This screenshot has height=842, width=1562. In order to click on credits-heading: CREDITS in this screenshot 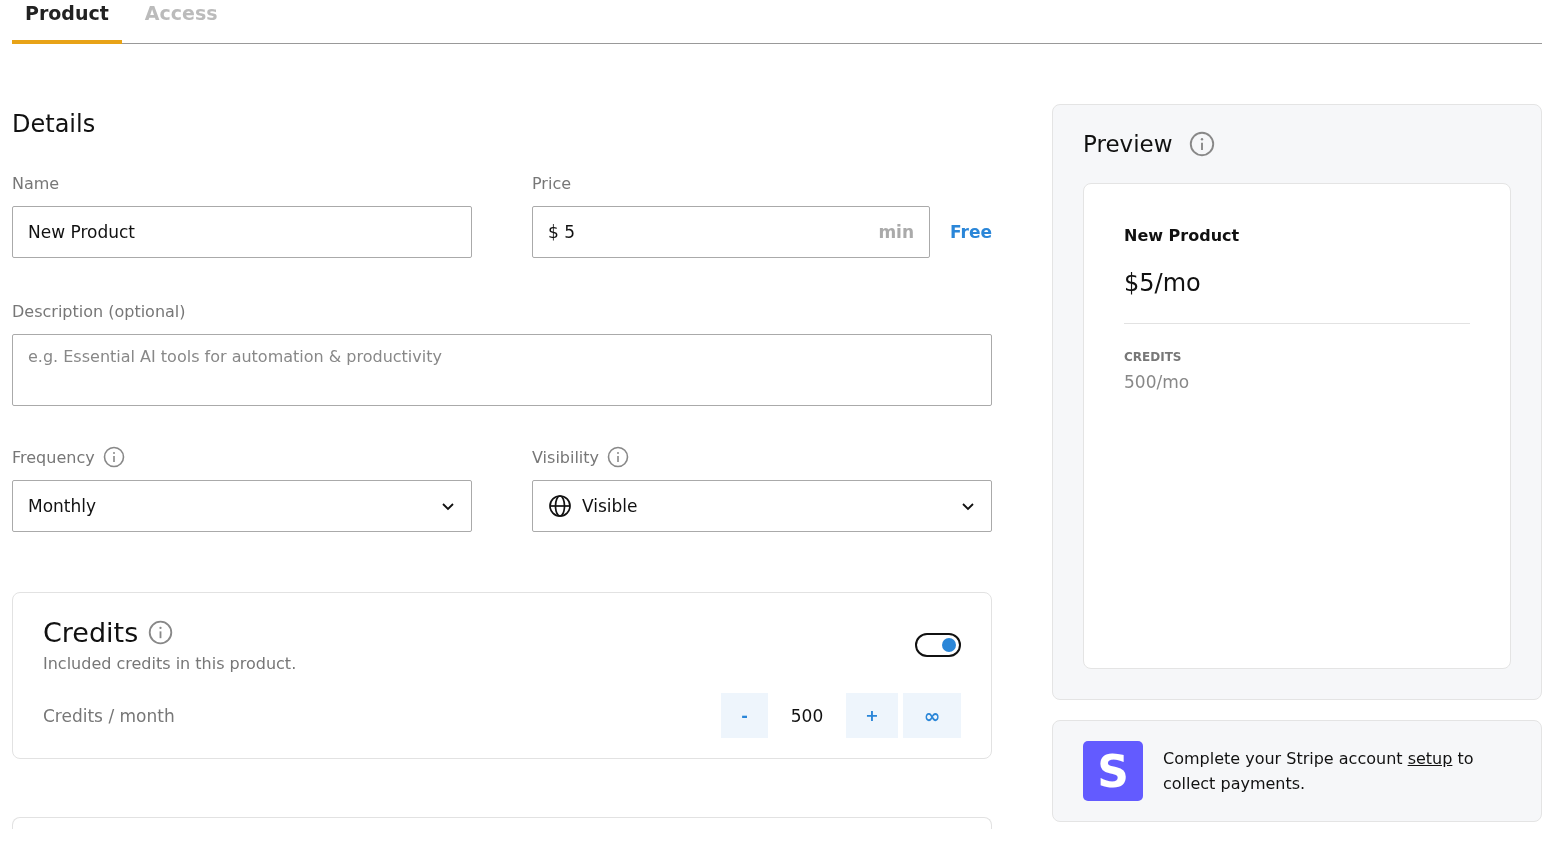, I will do `click(1153, 357)`.